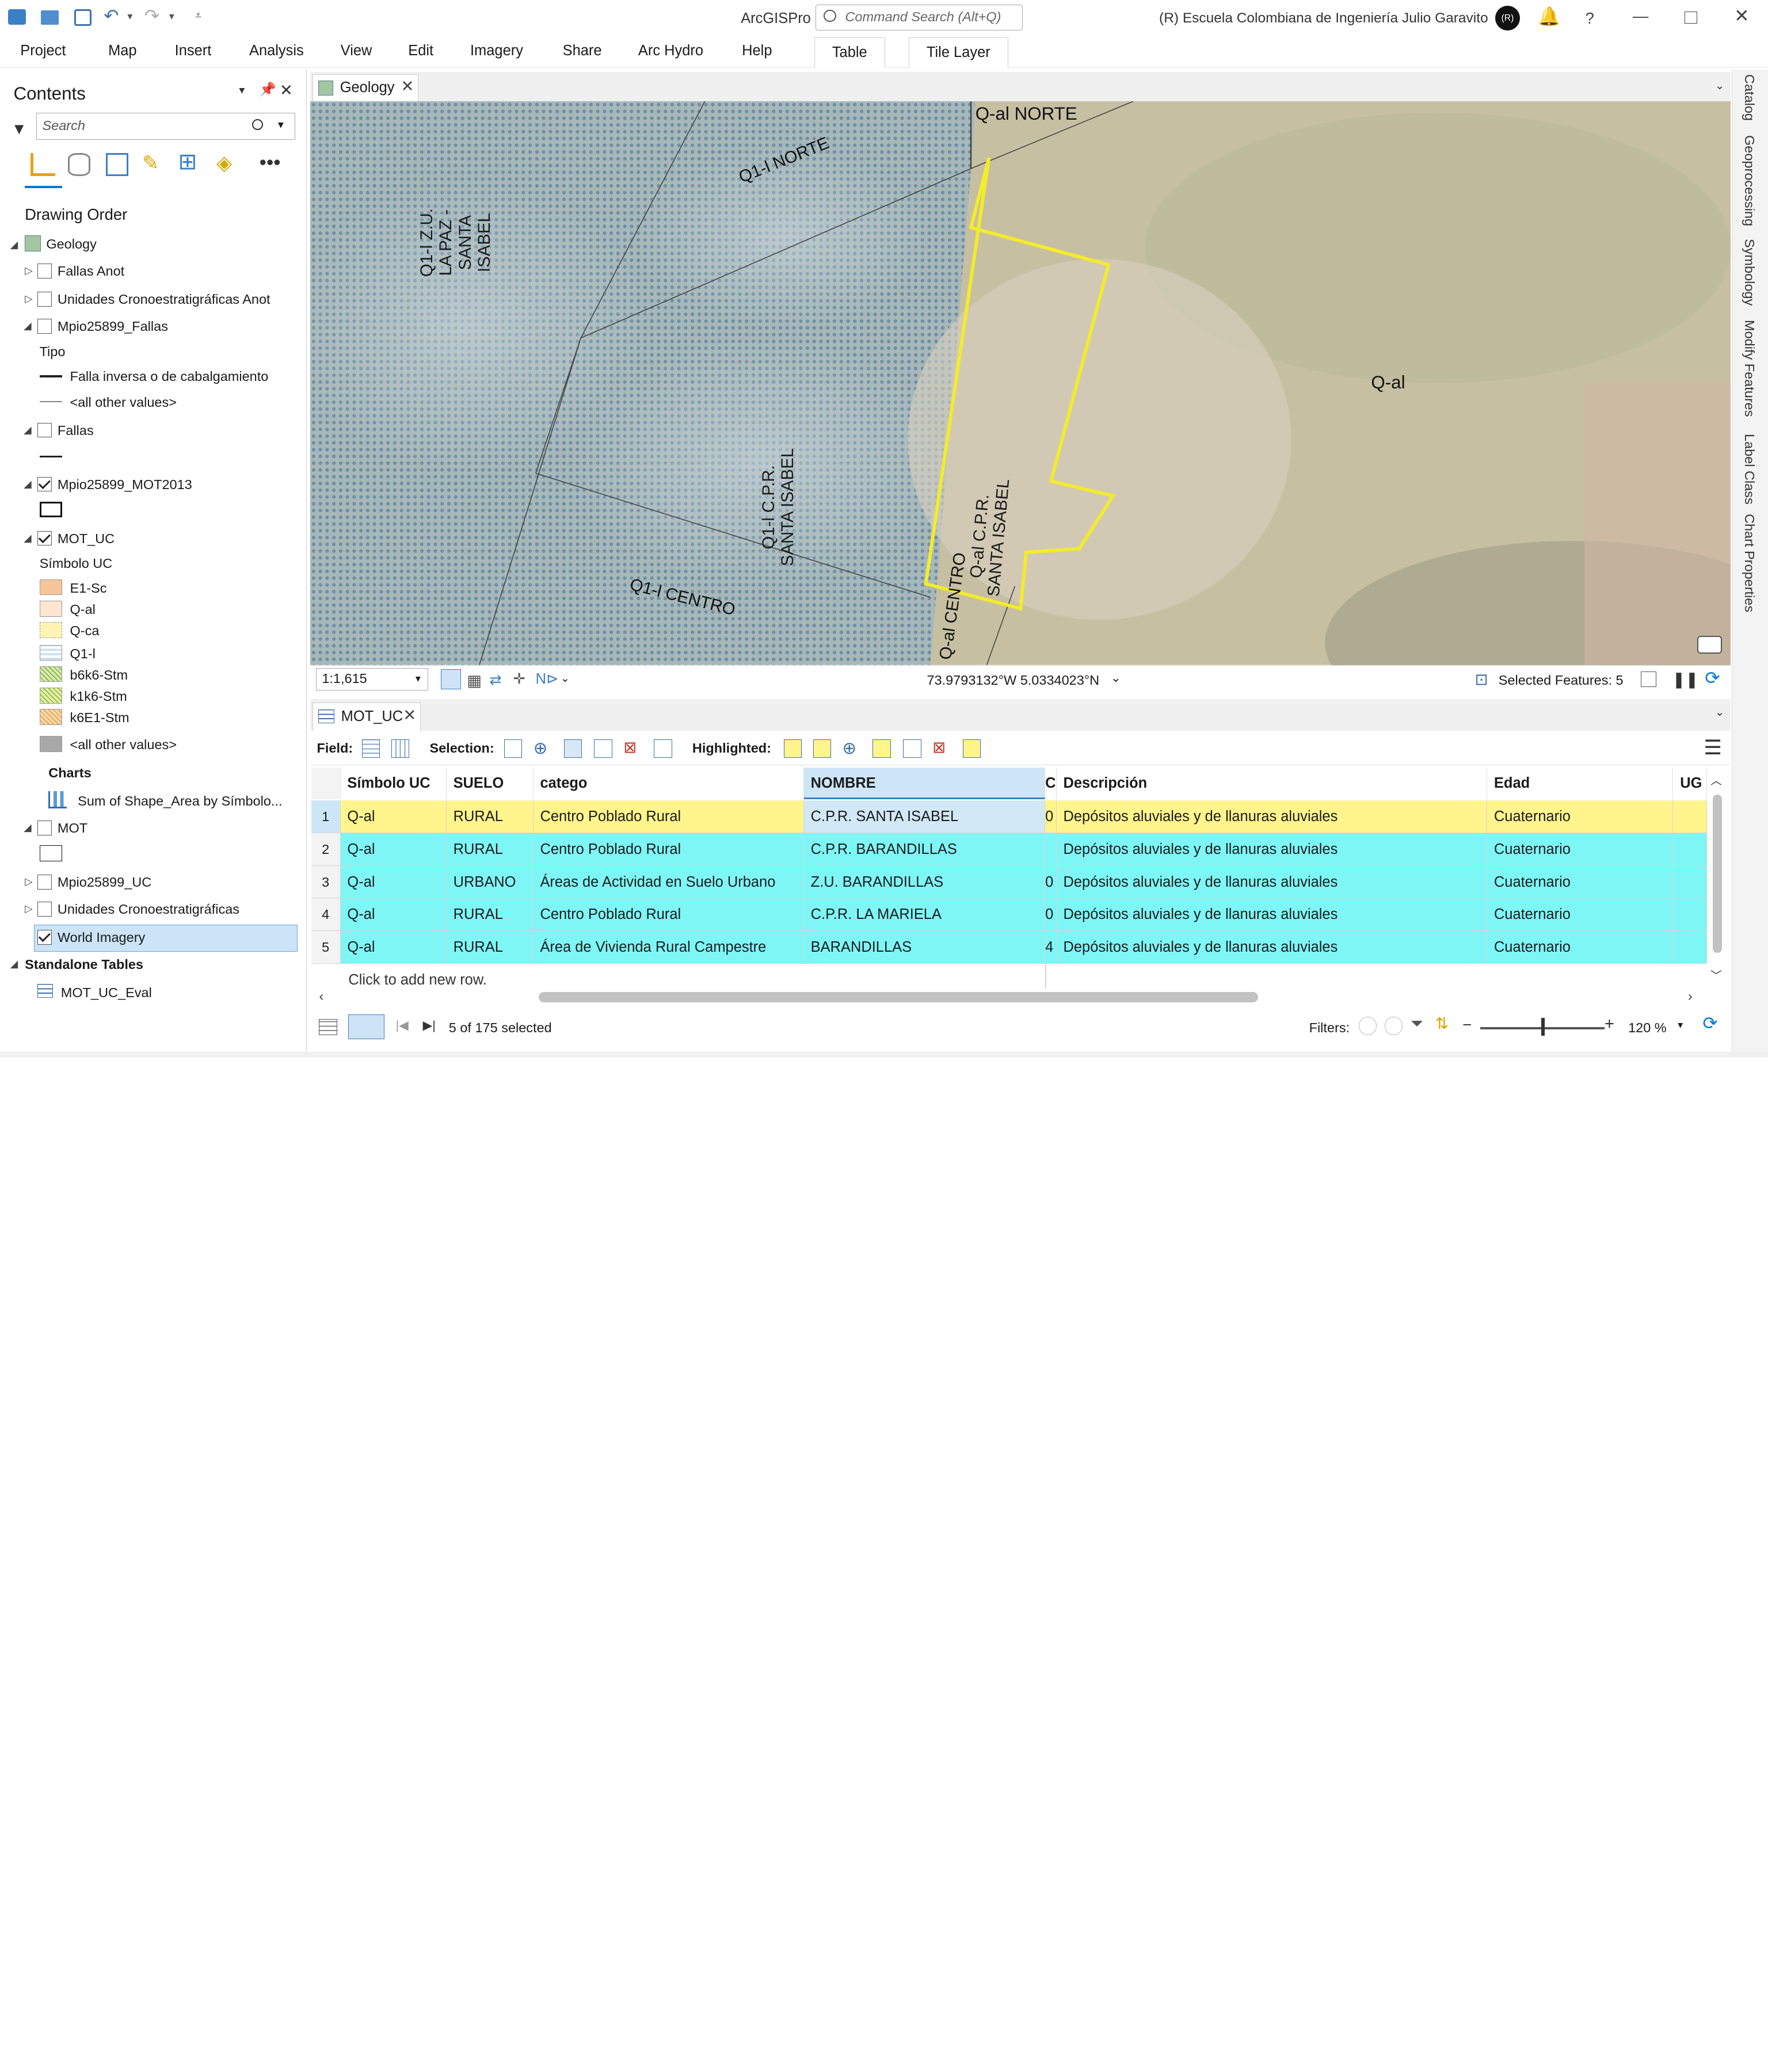 The image size is (1768, 2072). I want to click on column-header-ug: UG, so click(1691, 784).